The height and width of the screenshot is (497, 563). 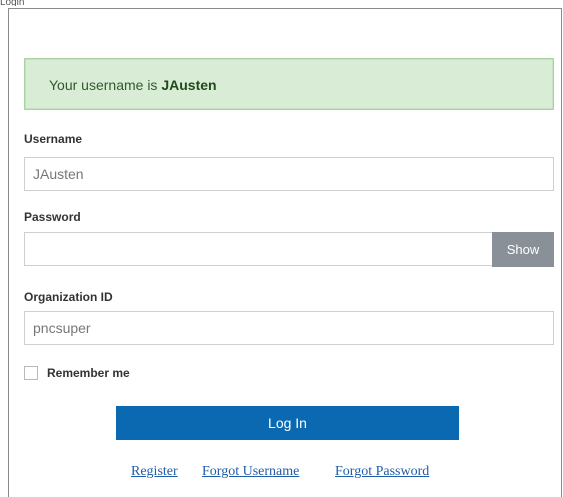 I want to click on top-partial-text: Login, so click(x=12, y=3).